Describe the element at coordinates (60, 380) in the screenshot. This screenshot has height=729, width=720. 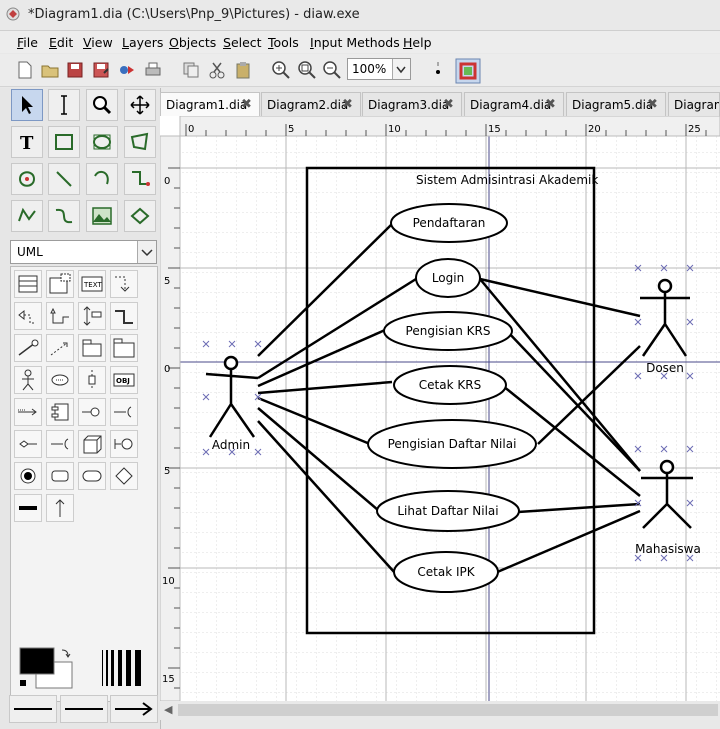
I see `uml-usecase-shape` at that location.